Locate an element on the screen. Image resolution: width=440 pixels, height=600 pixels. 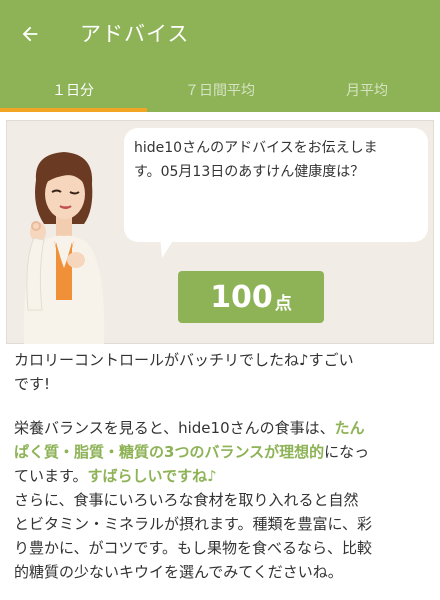
advice-highlight: ぱく質・脂質・糖質の3つのバランスが理想的 is located at coordinates (169, 452).